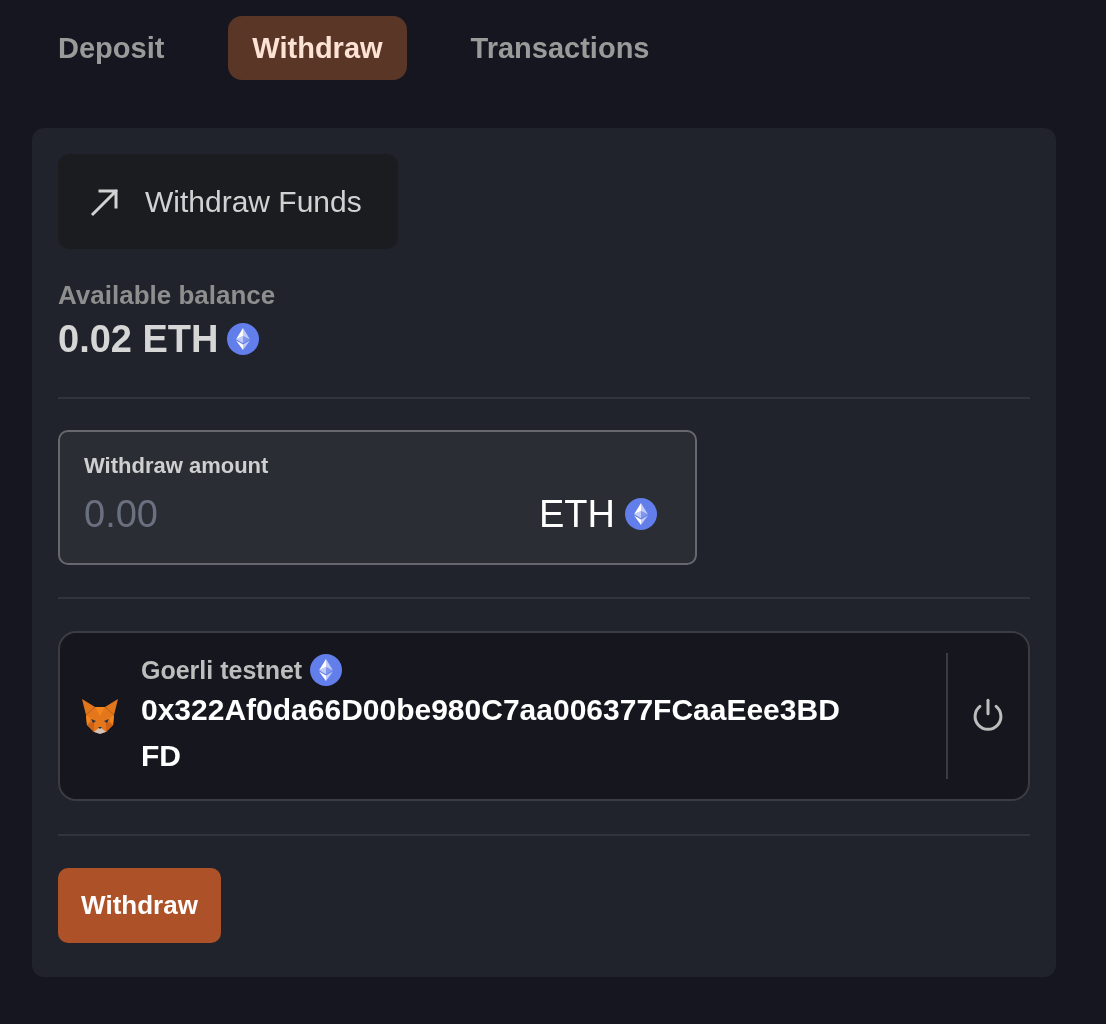 This screenshot has height=1024, width=1106. Describe the element at coordinates (138, 339) in the screenshot. I see `balance-amount: 0.02 ETH` at that location.